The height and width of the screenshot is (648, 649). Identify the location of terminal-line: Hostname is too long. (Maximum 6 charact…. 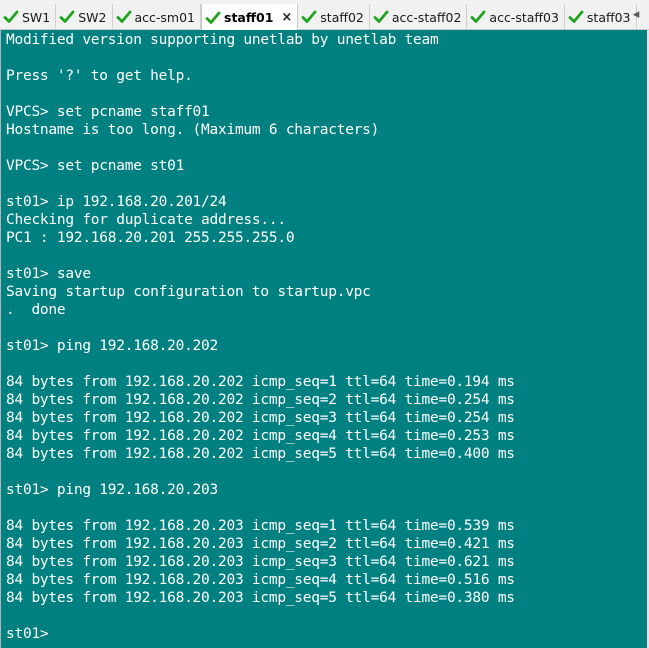
(193, 130).